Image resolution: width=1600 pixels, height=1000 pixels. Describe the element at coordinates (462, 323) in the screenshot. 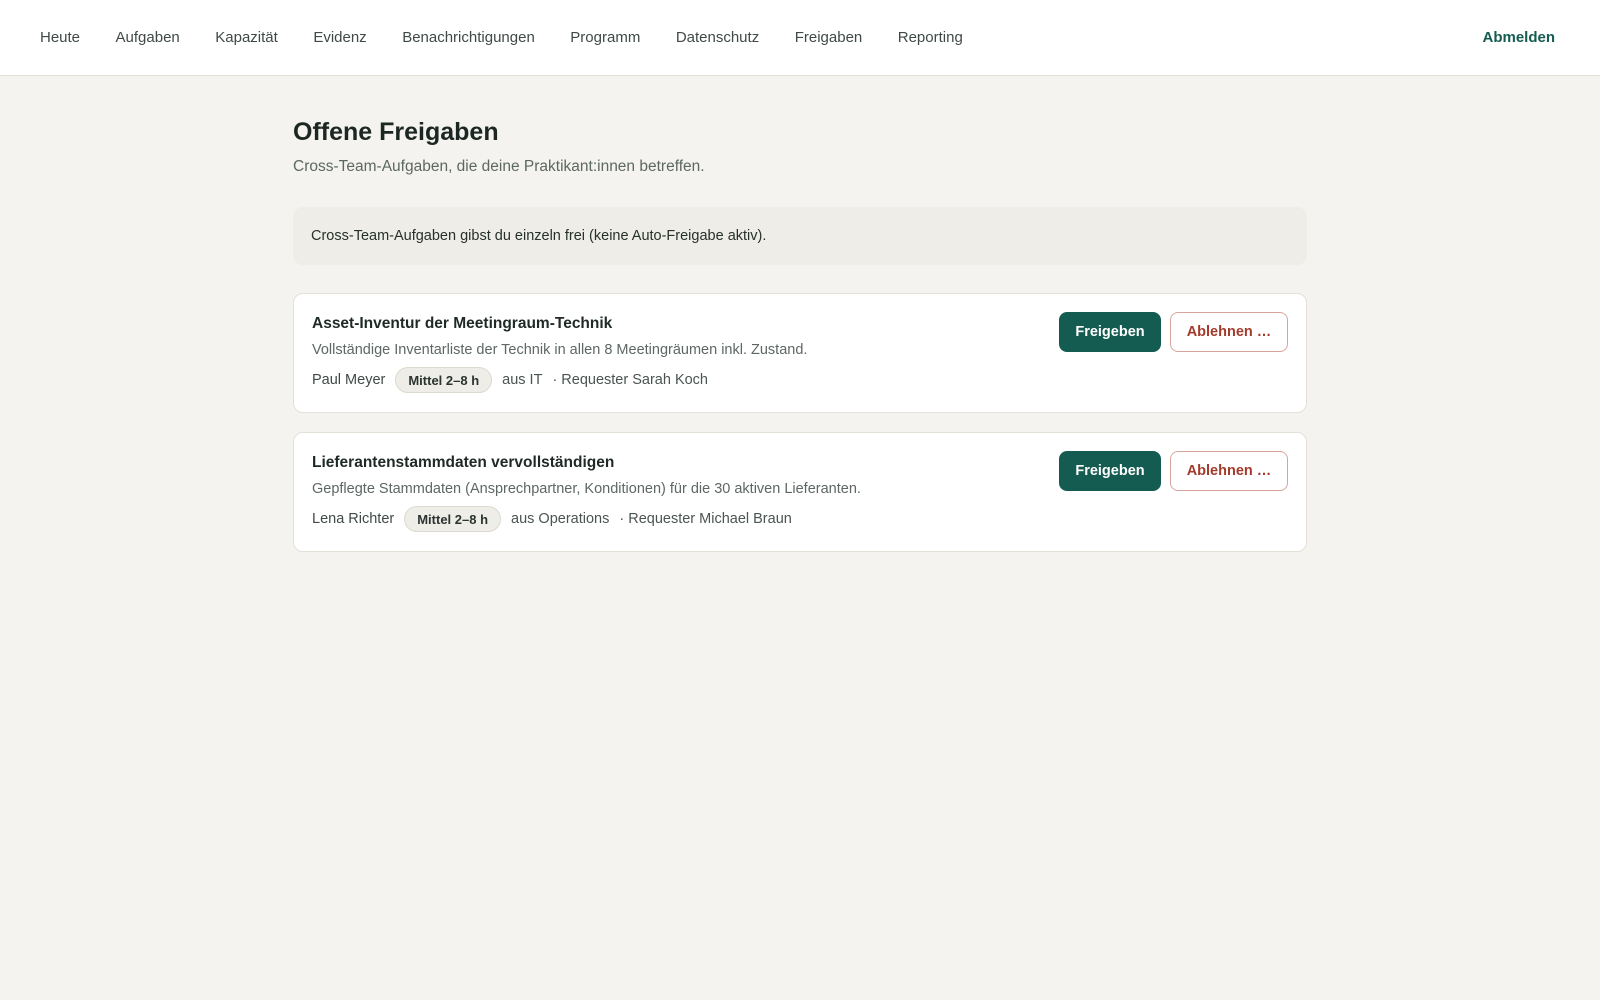

I see `card-title: Asset-Inventur der Meetingraum-Technik` at that location.